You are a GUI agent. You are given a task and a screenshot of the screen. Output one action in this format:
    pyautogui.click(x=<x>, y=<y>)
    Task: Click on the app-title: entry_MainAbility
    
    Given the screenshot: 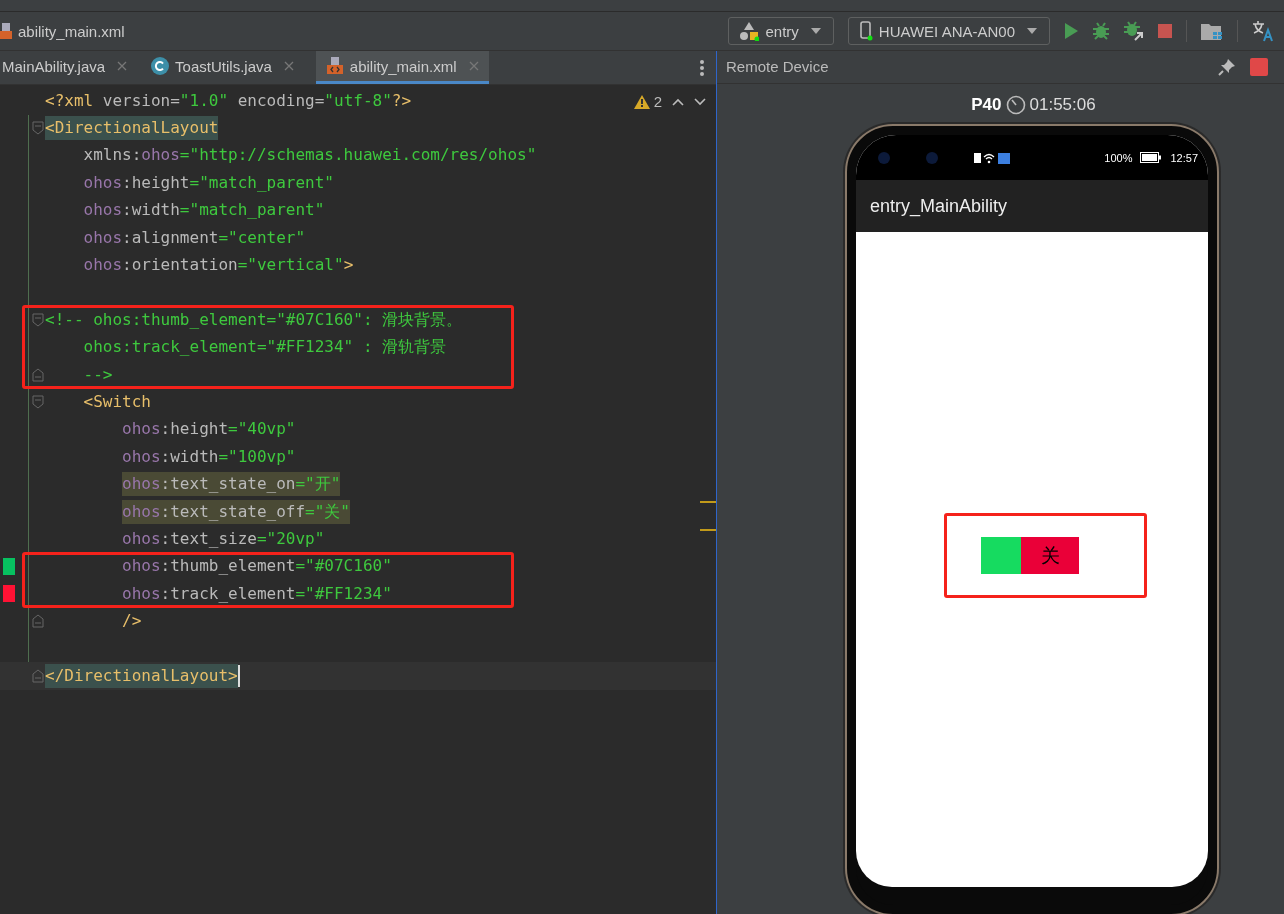 What is the action you would take?
    pyautogui.click(x=939, y=206)
    